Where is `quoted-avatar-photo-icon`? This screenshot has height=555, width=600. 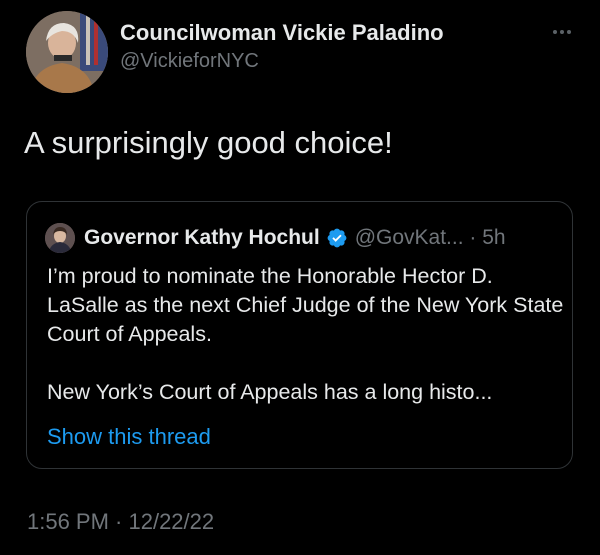 quoted-avatar-photo-icon is located at coordinates (60, 238).